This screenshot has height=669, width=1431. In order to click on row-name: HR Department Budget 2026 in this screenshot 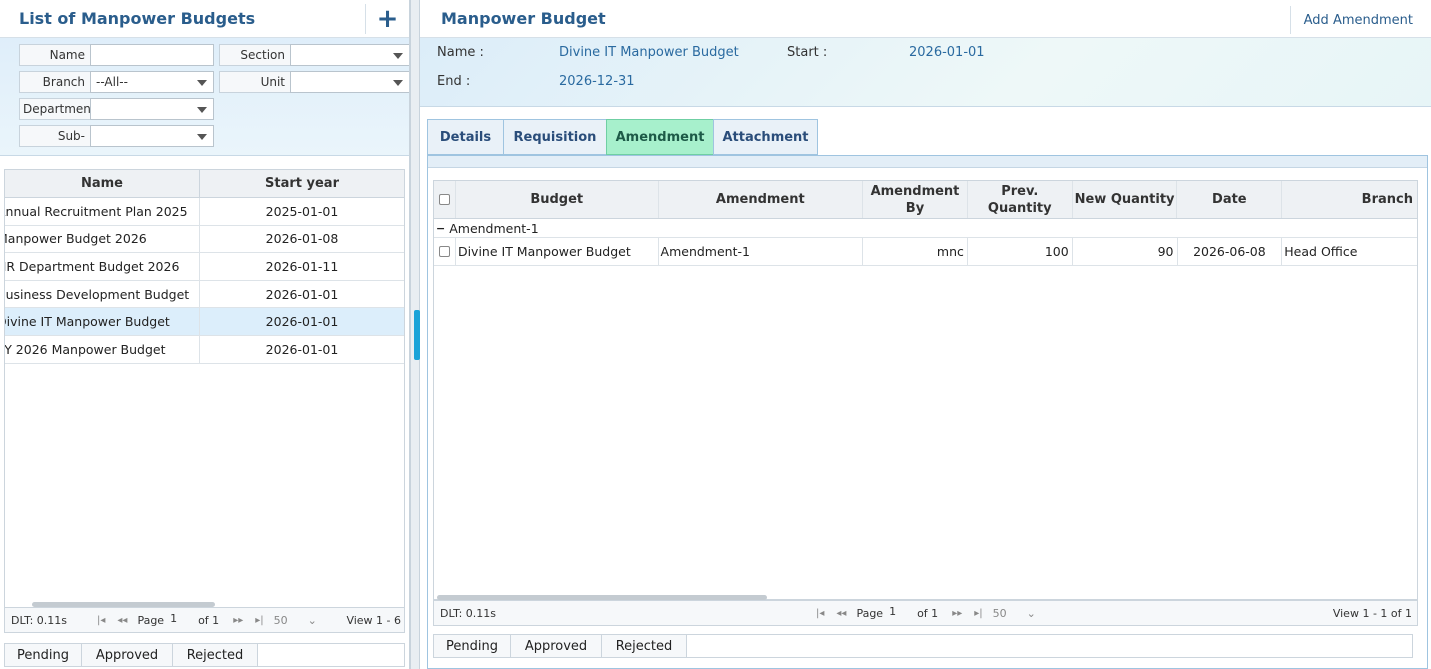, I will do `click(92, 266)`.